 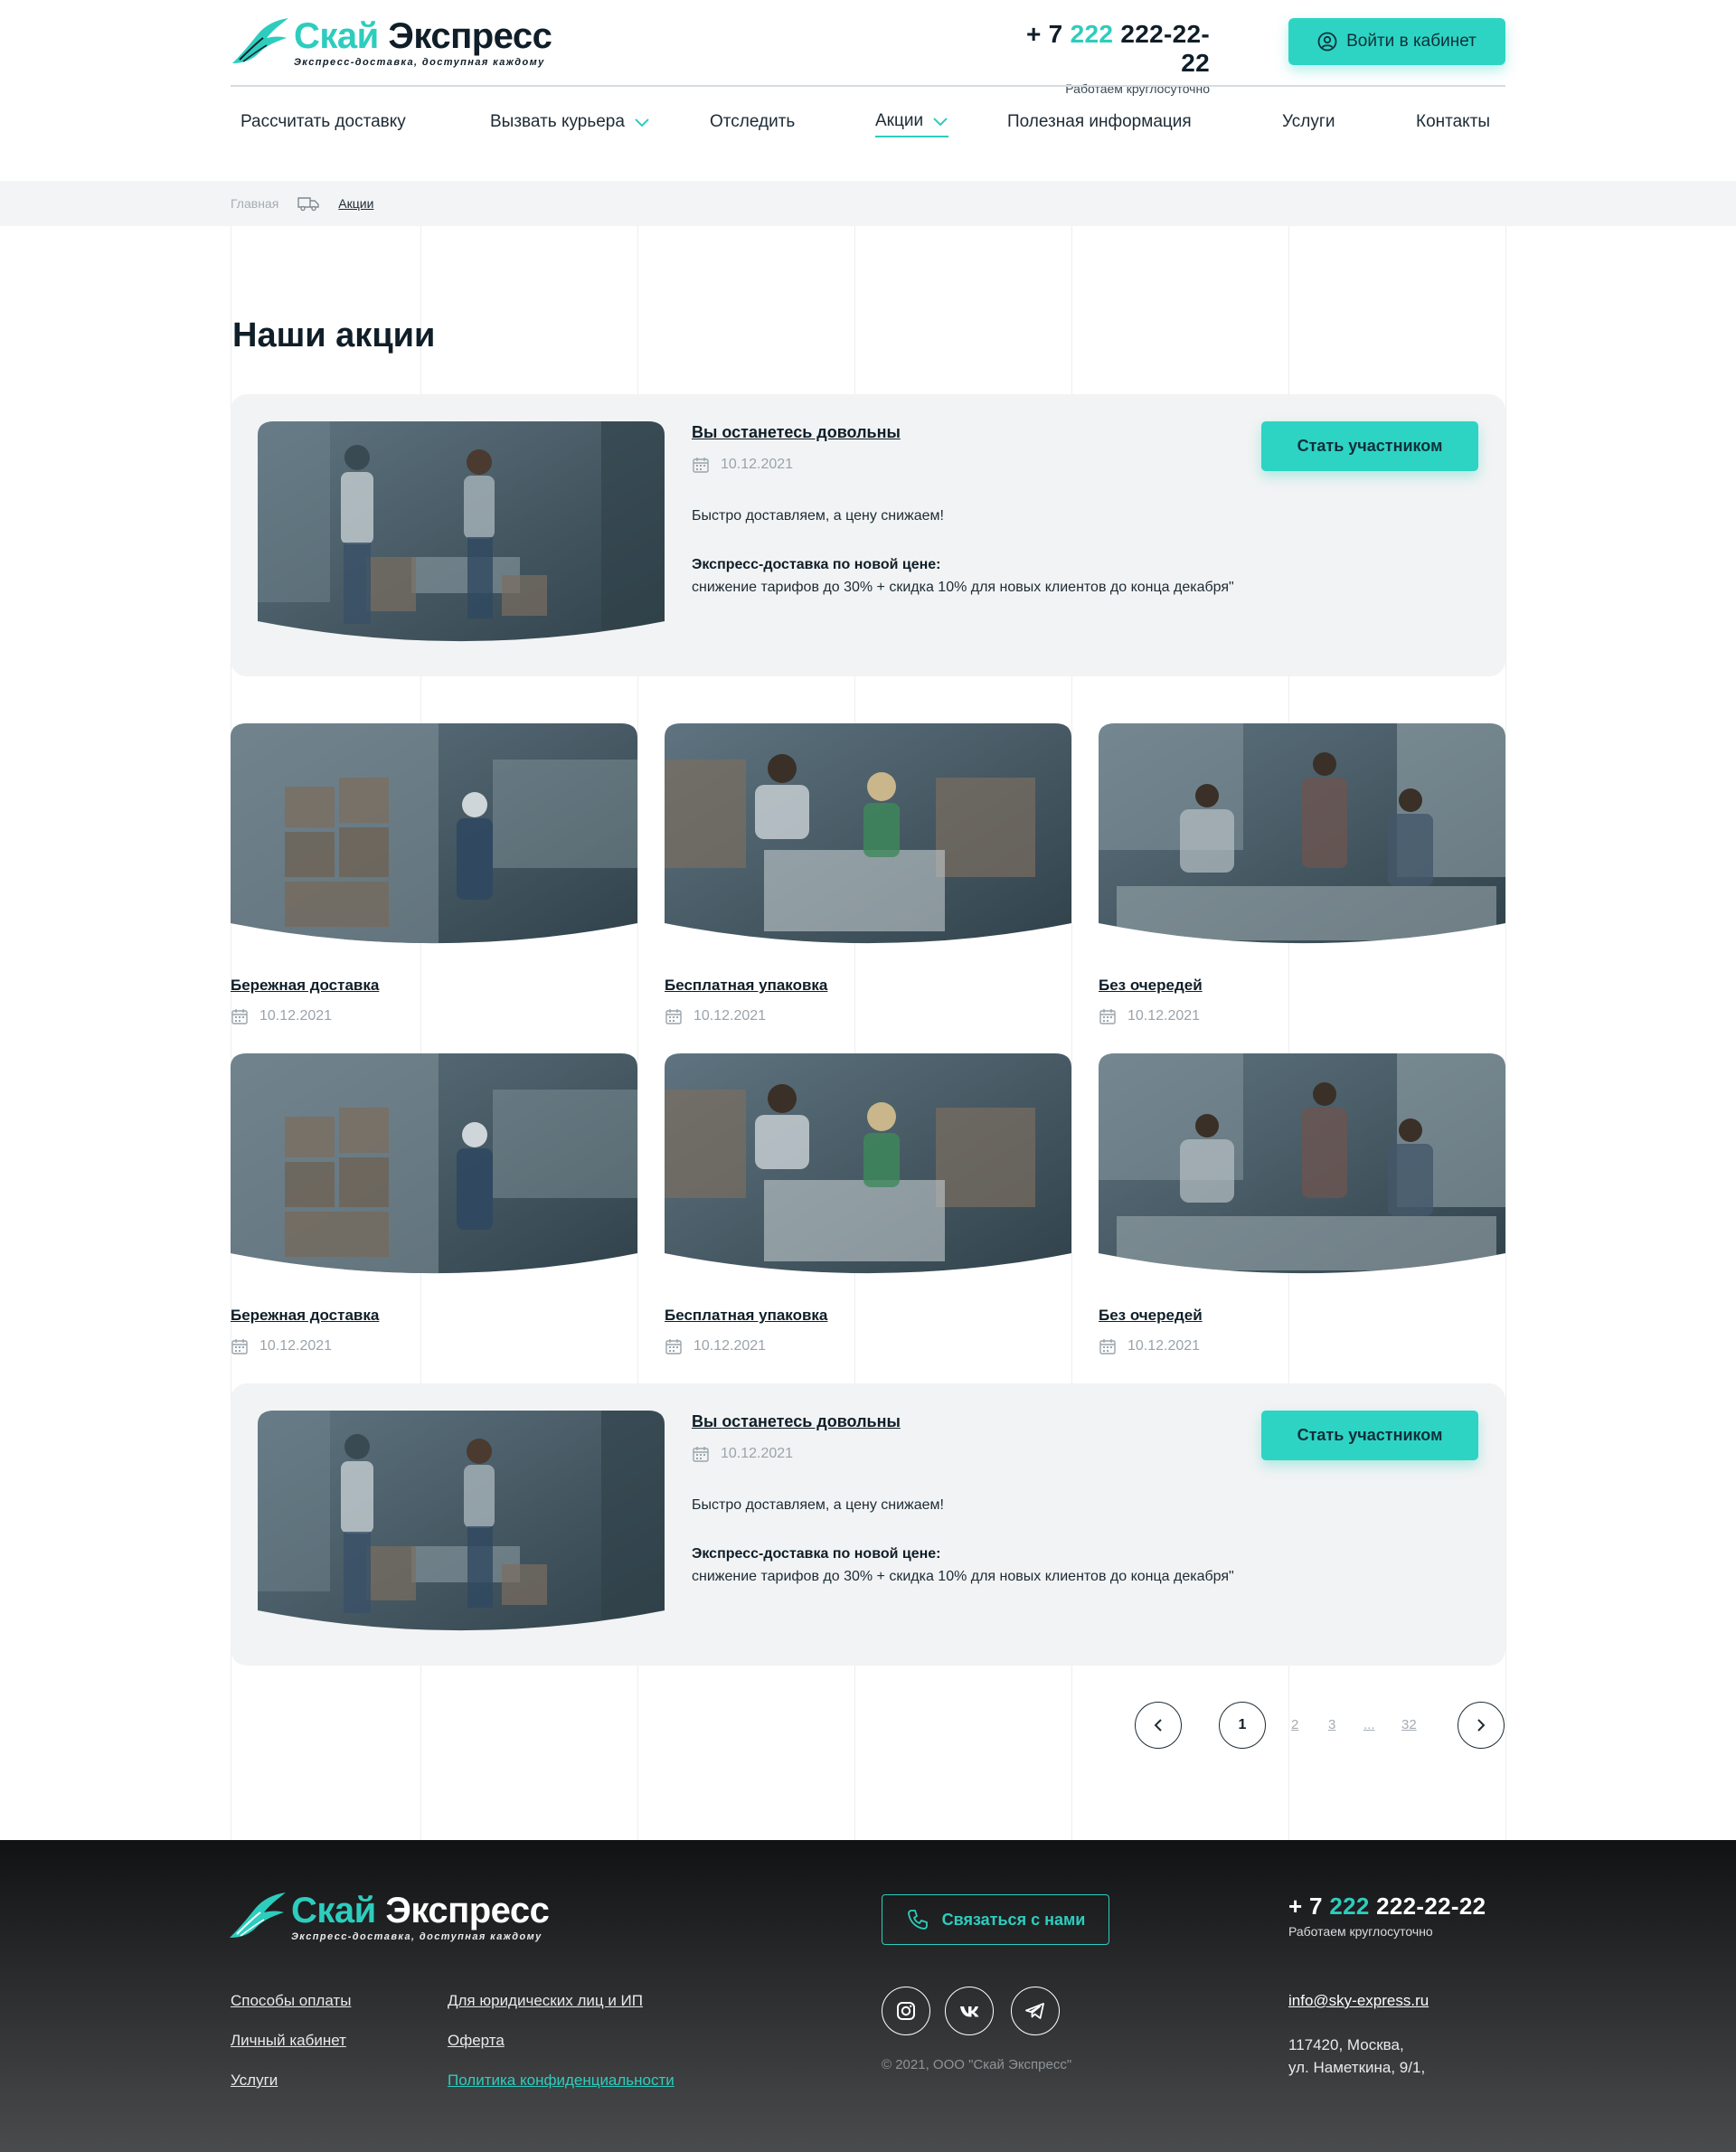 What do you see at coordinates (1327, 42) in the screenshot?
I see `user-icon` at bounding box center [1327, 42].